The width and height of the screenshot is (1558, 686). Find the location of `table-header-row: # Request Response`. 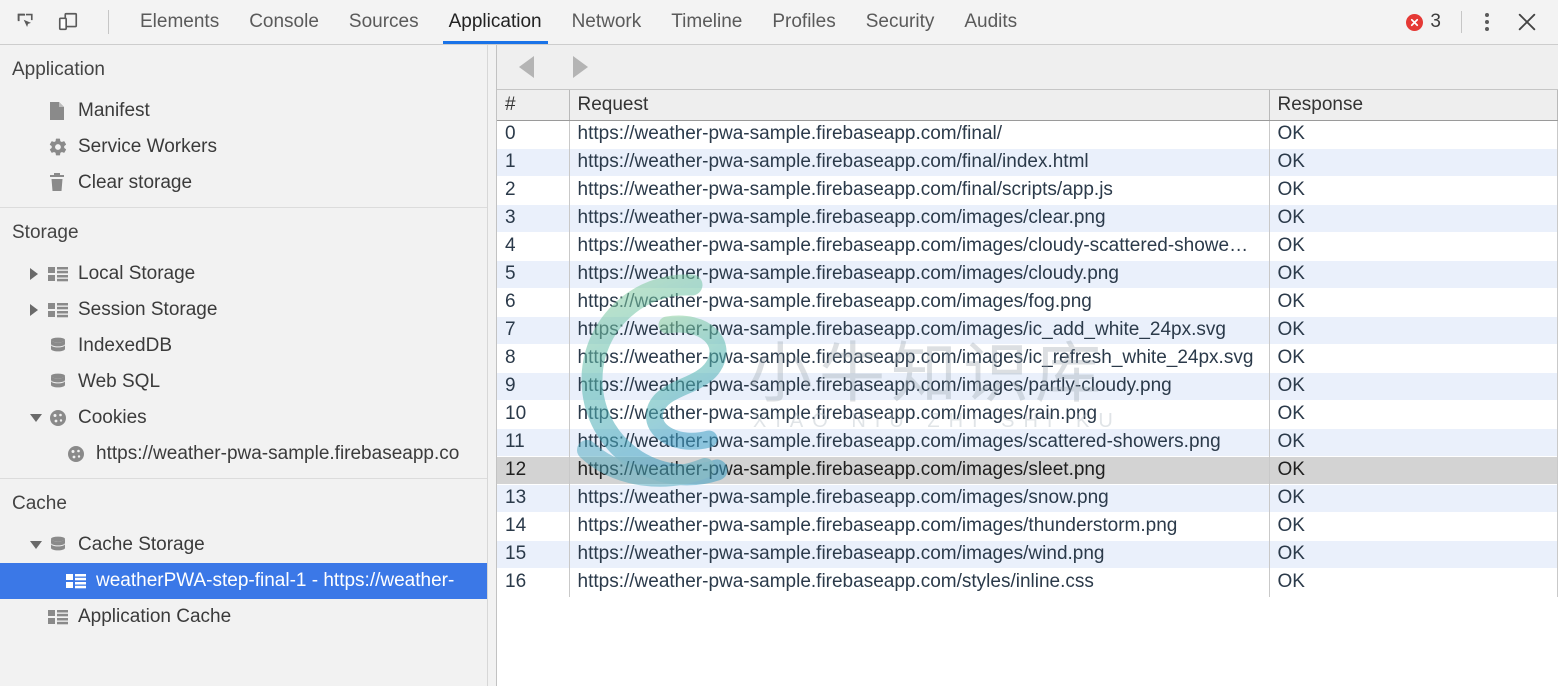

table-header-row: # Request Response is located at coordinates (1027, 105).